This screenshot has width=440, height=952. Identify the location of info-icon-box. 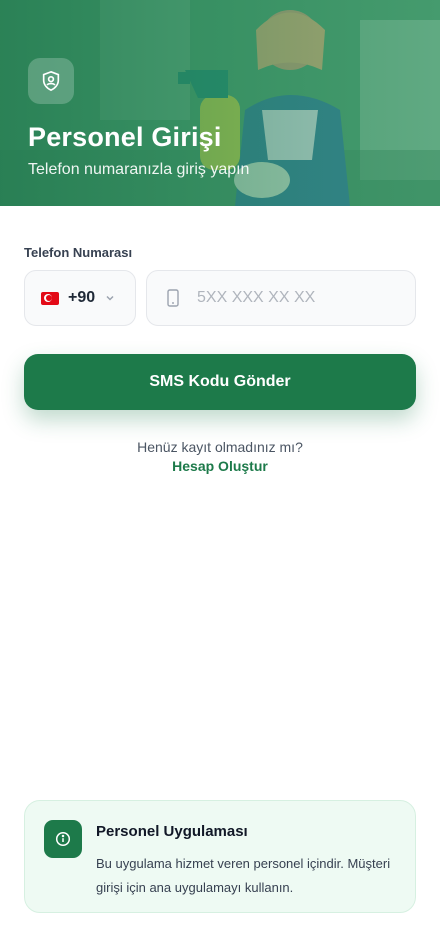
(63, 839).